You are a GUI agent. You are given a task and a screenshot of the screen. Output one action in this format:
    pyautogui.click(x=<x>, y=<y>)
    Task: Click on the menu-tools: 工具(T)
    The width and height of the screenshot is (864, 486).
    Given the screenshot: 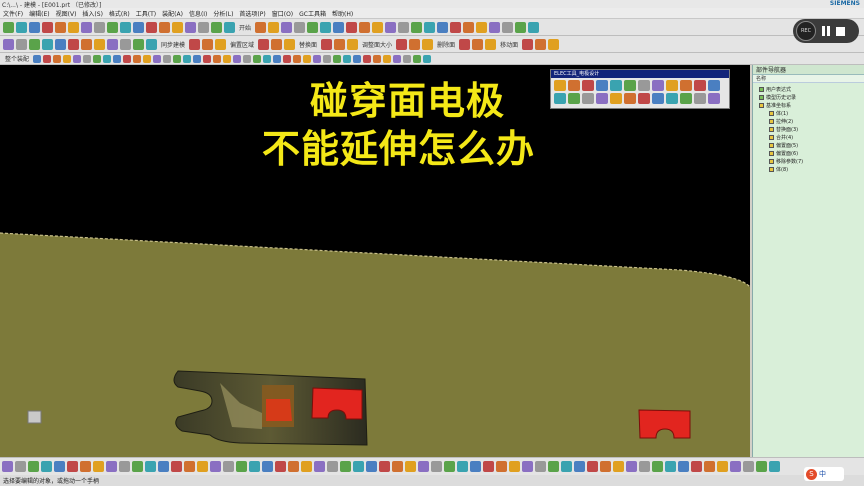 What is the action you would take?
    pyautogui.click(x=146, y=13)
    